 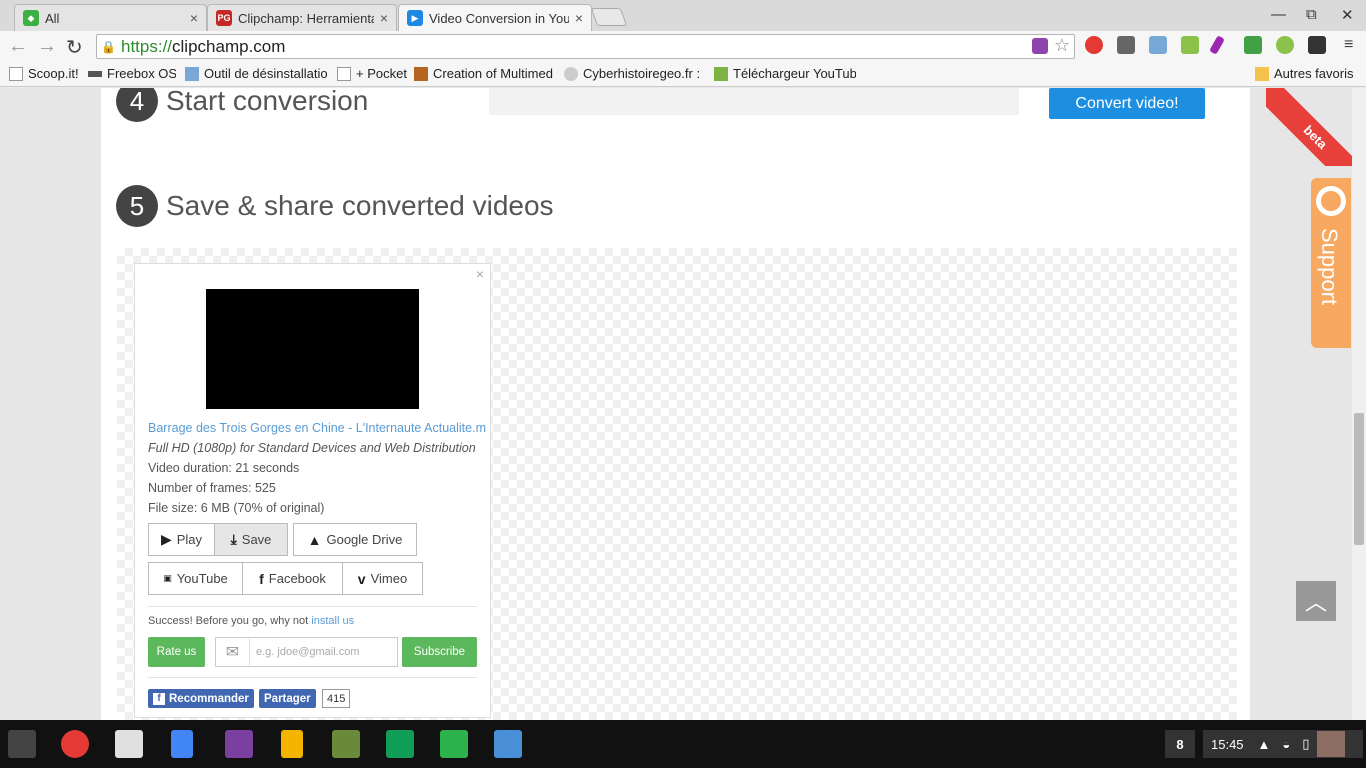 I want to click on punto-geek-icon: PG, so click(x=224, y=18).